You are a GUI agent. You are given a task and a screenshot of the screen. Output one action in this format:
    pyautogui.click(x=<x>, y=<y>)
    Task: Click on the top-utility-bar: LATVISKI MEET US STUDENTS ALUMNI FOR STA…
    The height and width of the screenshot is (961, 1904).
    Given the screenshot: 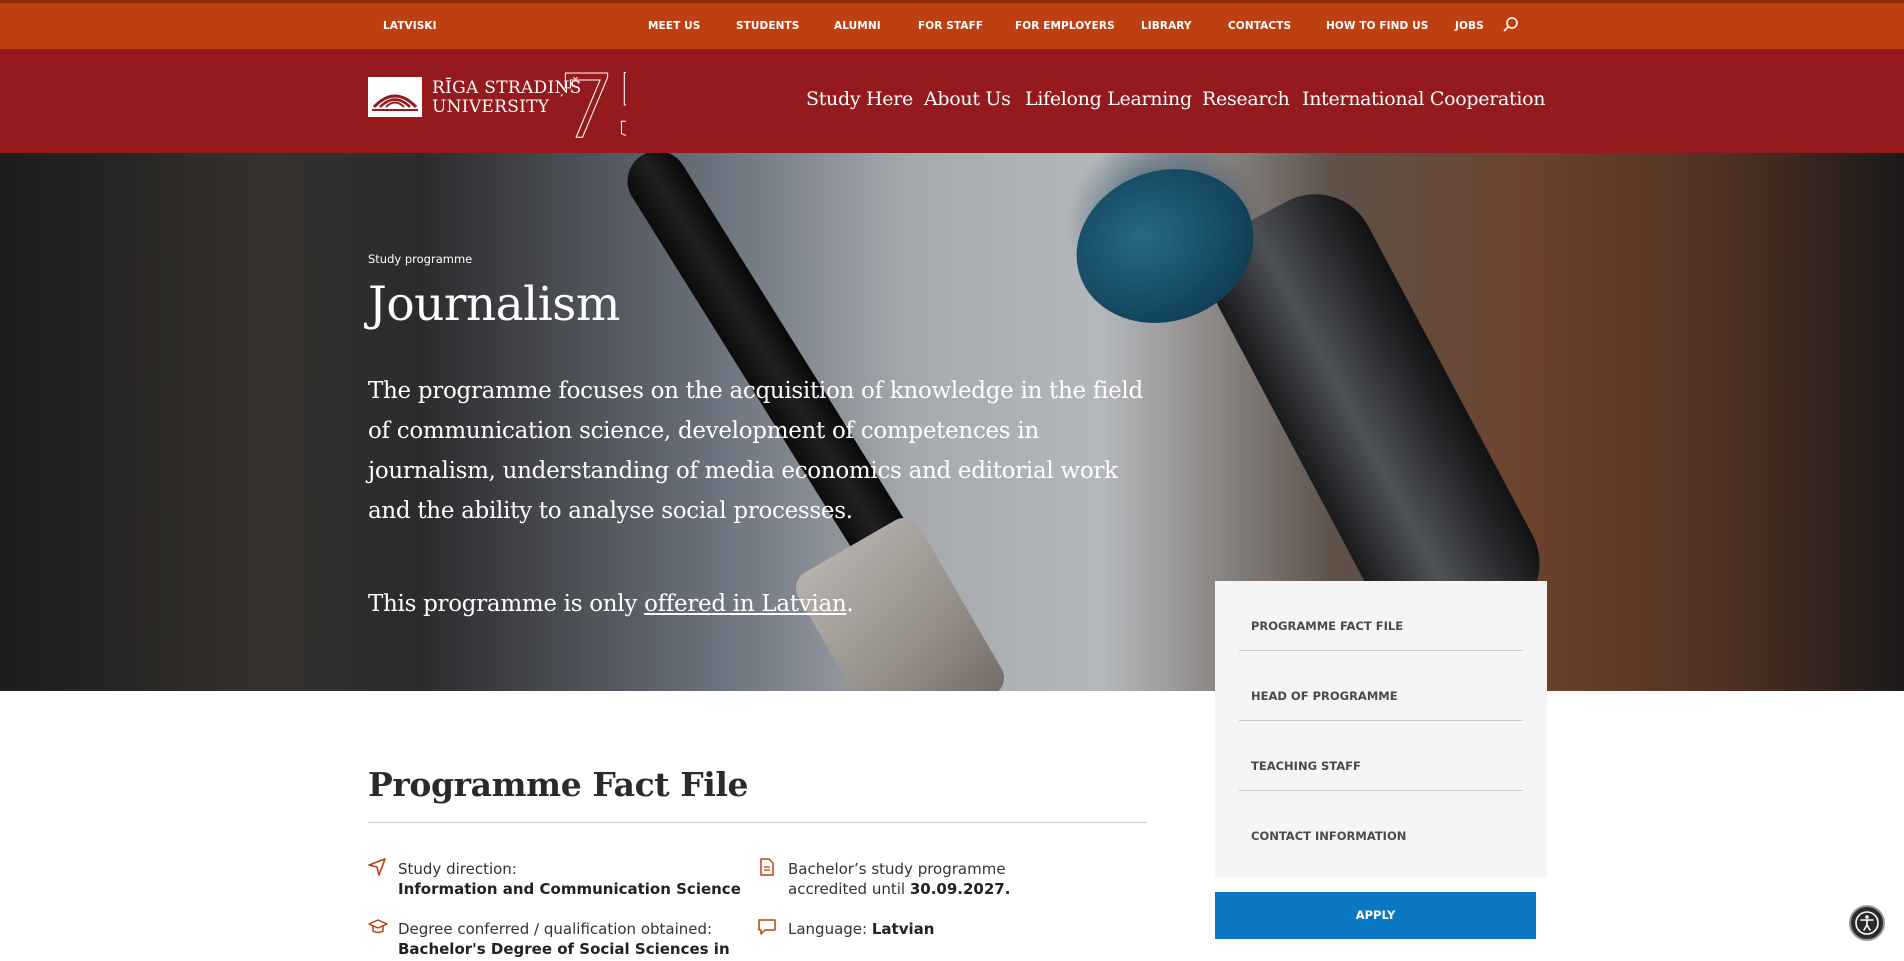 What is the action you would take?
    pyautogui.click(x=952, y=24)
    